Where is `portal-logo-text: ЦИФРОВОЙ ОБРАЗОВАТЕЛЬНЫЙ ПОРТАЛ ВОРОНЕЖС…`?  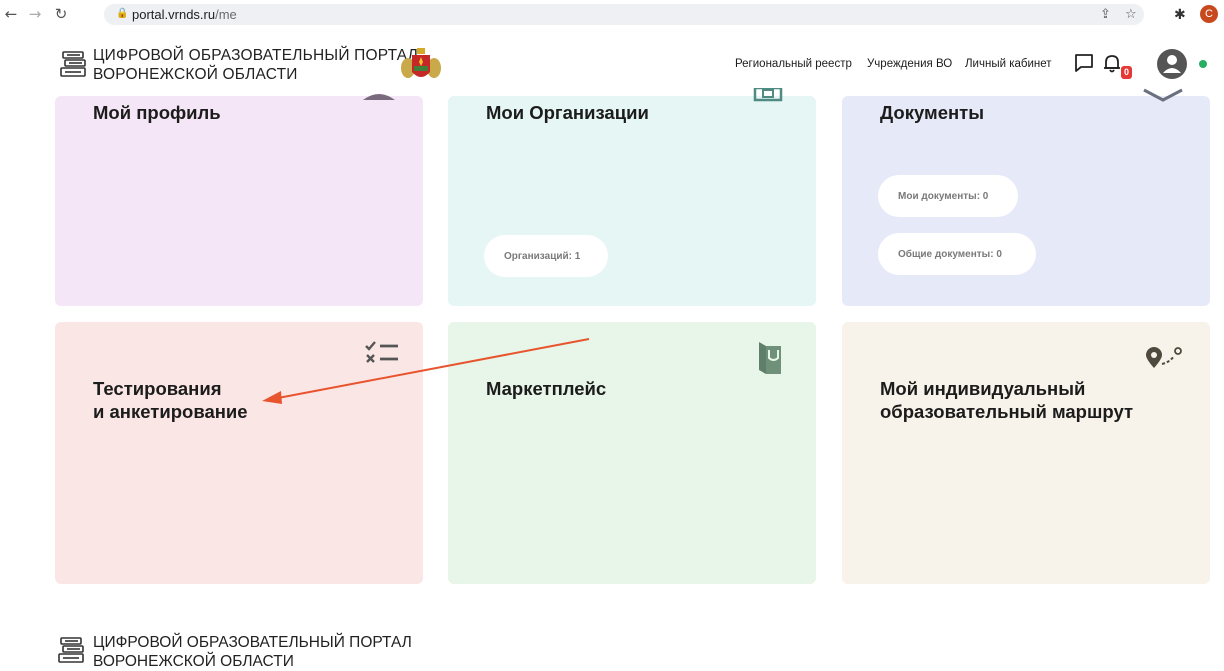
portal-logo-text: ЦИФРОВОЙ ОБРАЗОВАТЕЛЬНЫЙ ПОРТАЛ ВОРОНЕЖС… is located at coordinates (255, 65).